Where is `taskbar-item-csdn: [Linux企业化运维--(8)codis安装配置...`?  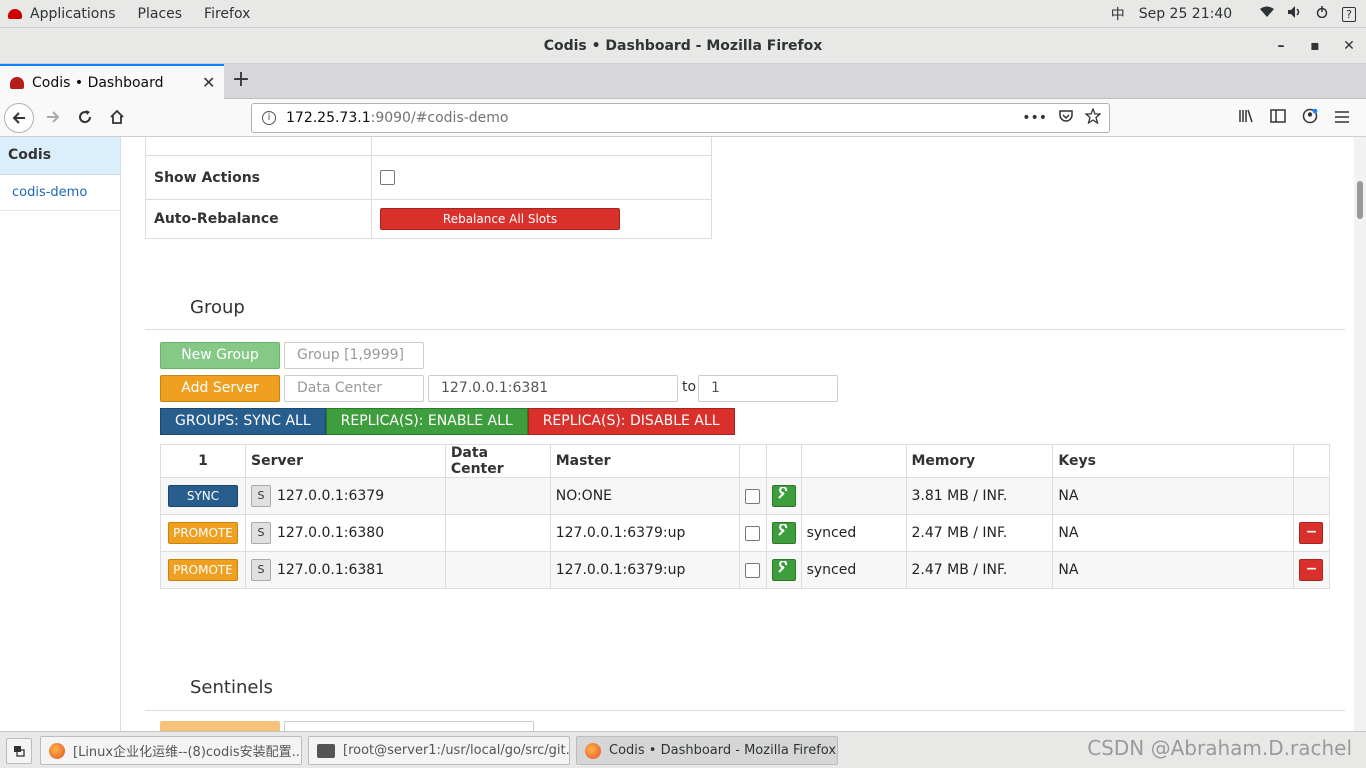
taskbar-item-csdn: [Linux企业化运维--(8)codis安装配置... is located at coordinates (171, 750).